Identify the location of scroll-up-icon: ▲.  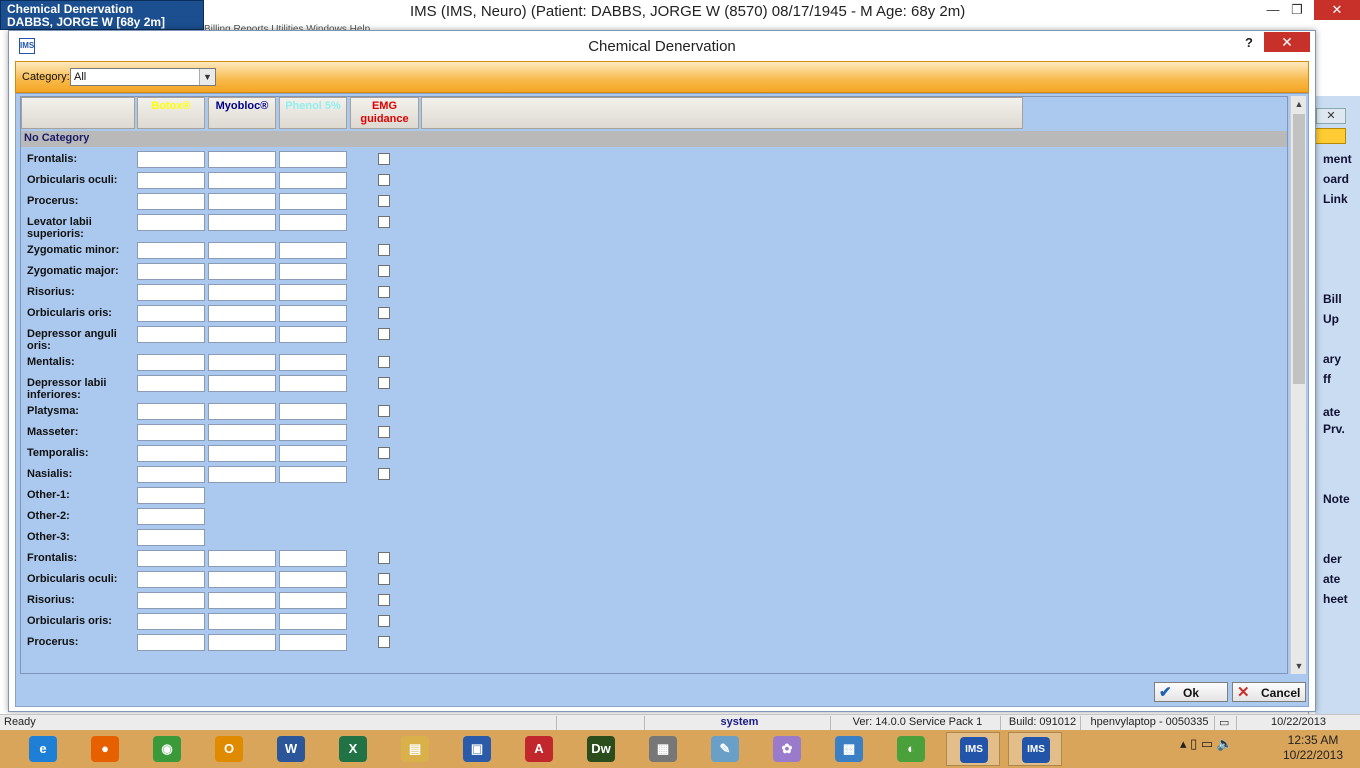
(1299, 104).